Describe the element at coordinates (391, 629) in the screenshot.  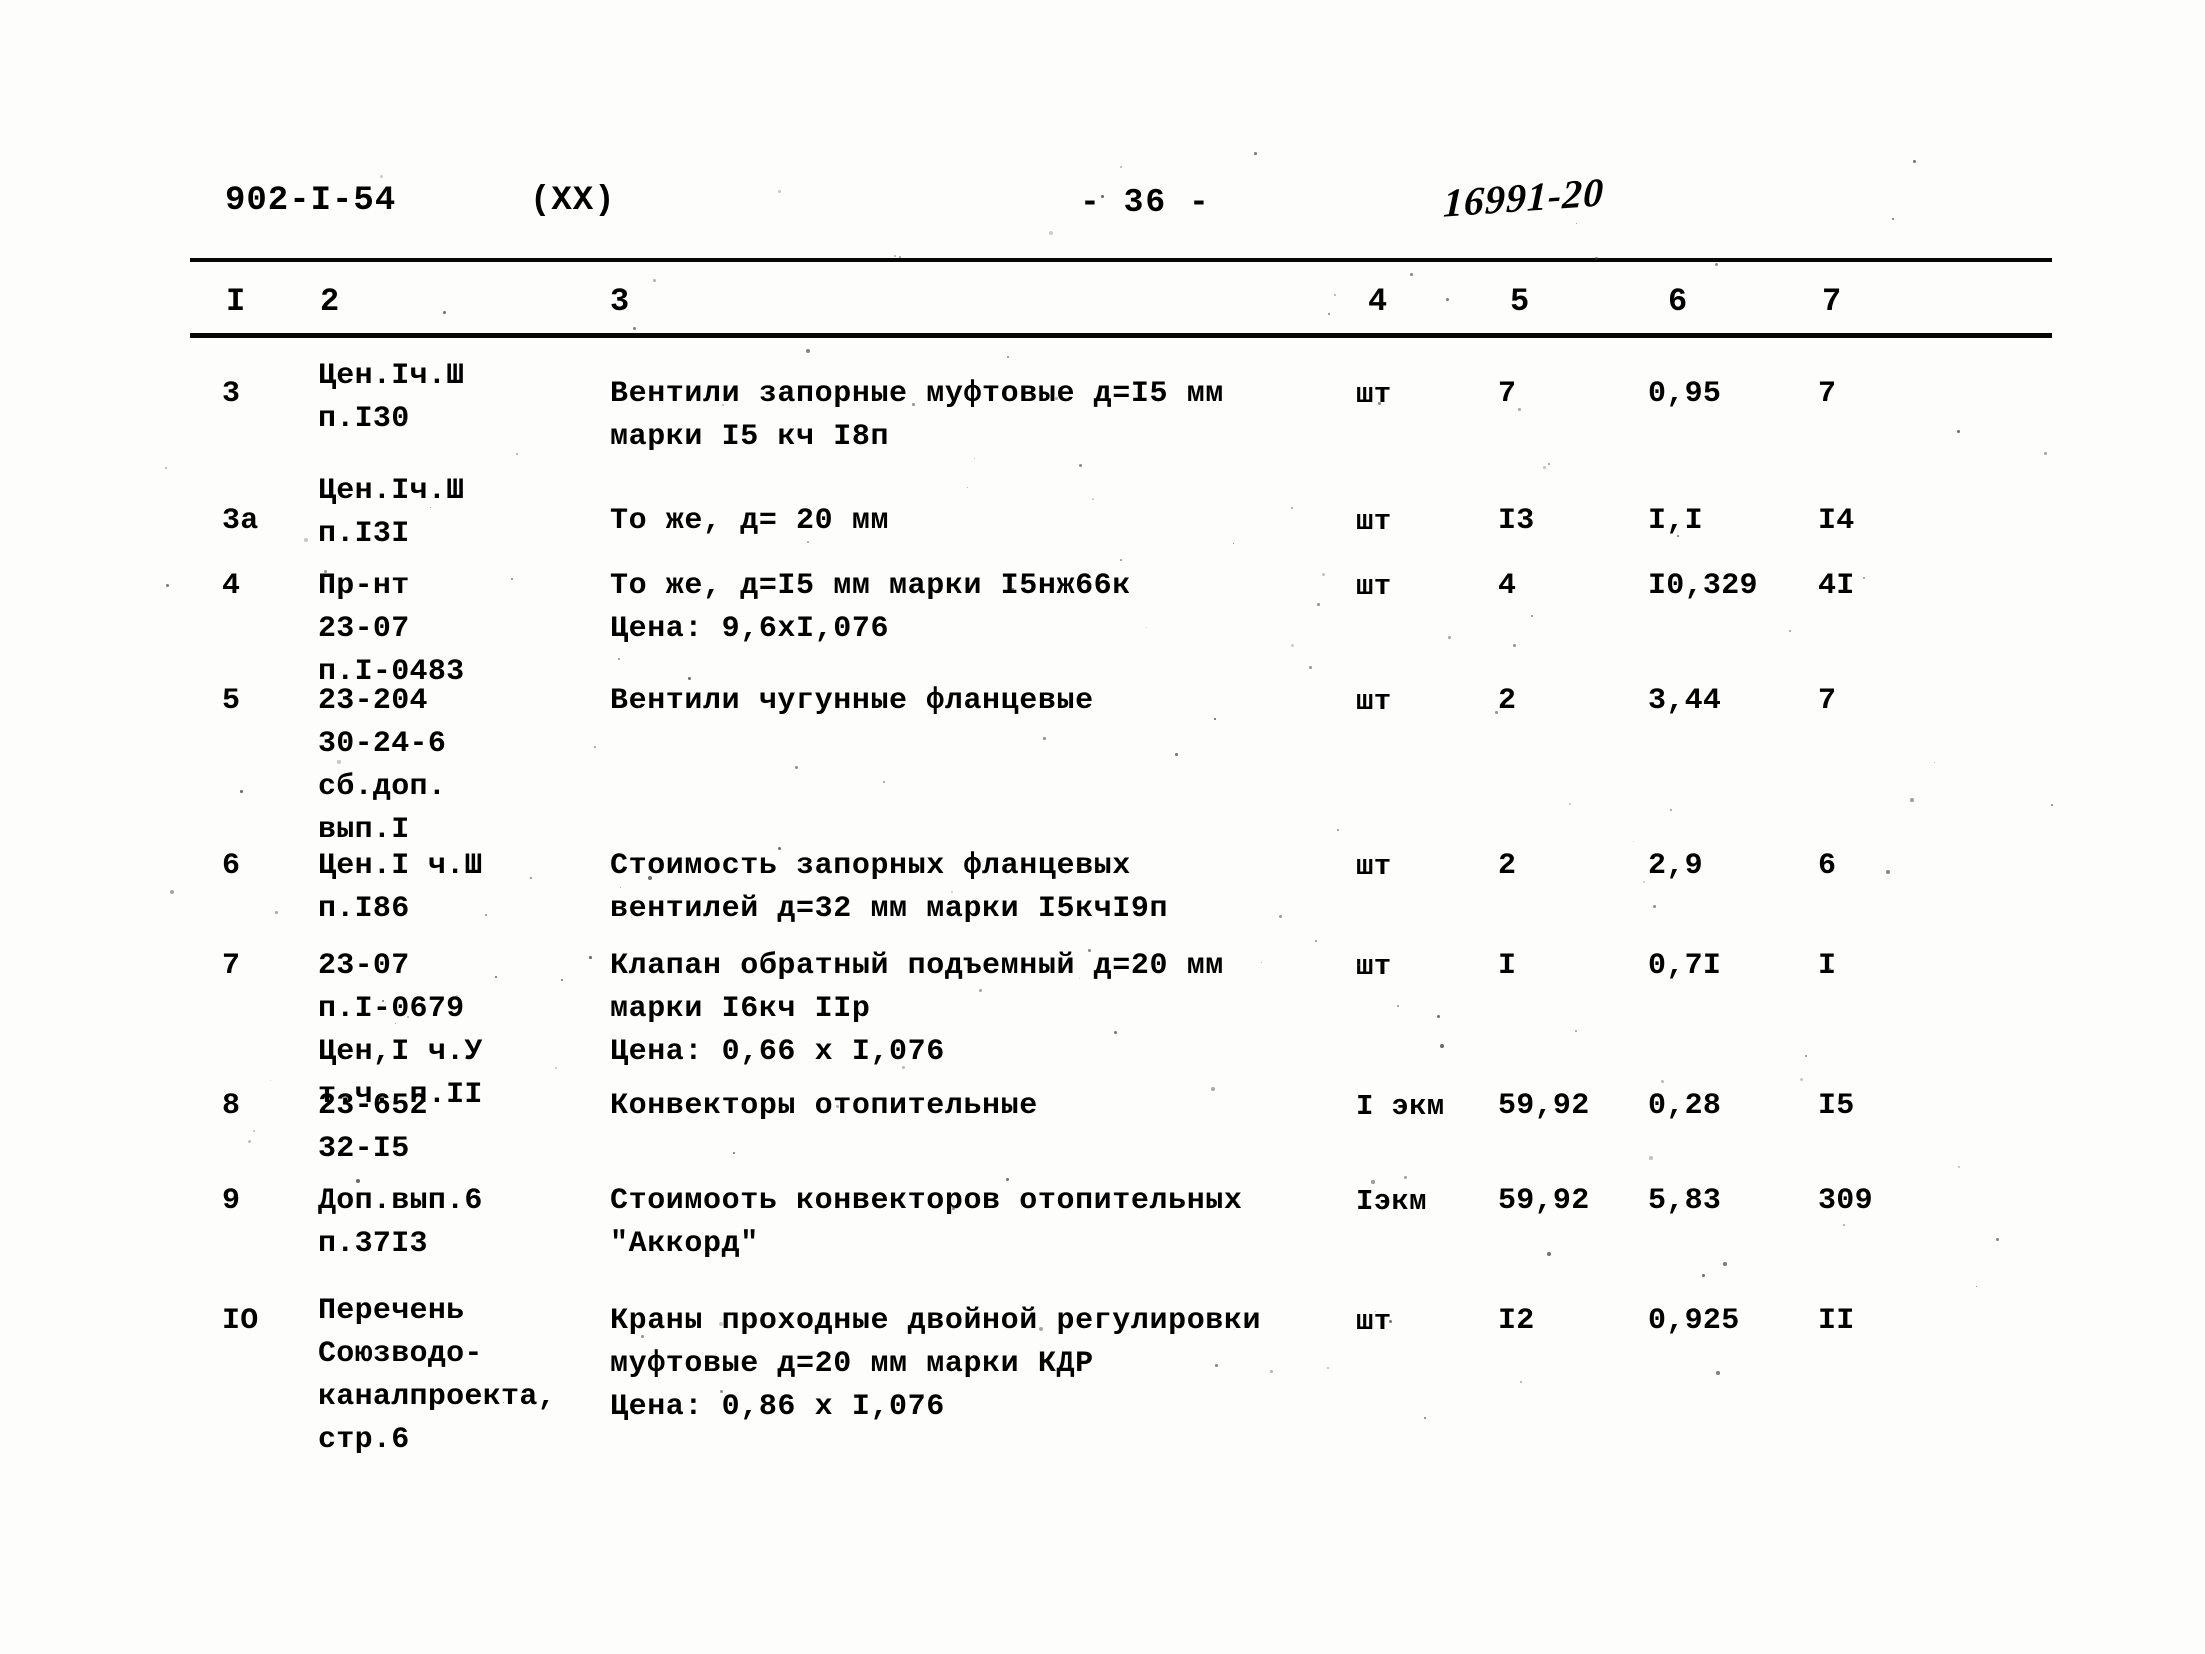
I see `row-source-code: Пр-нт 23-07 п.I-0483` at that location.